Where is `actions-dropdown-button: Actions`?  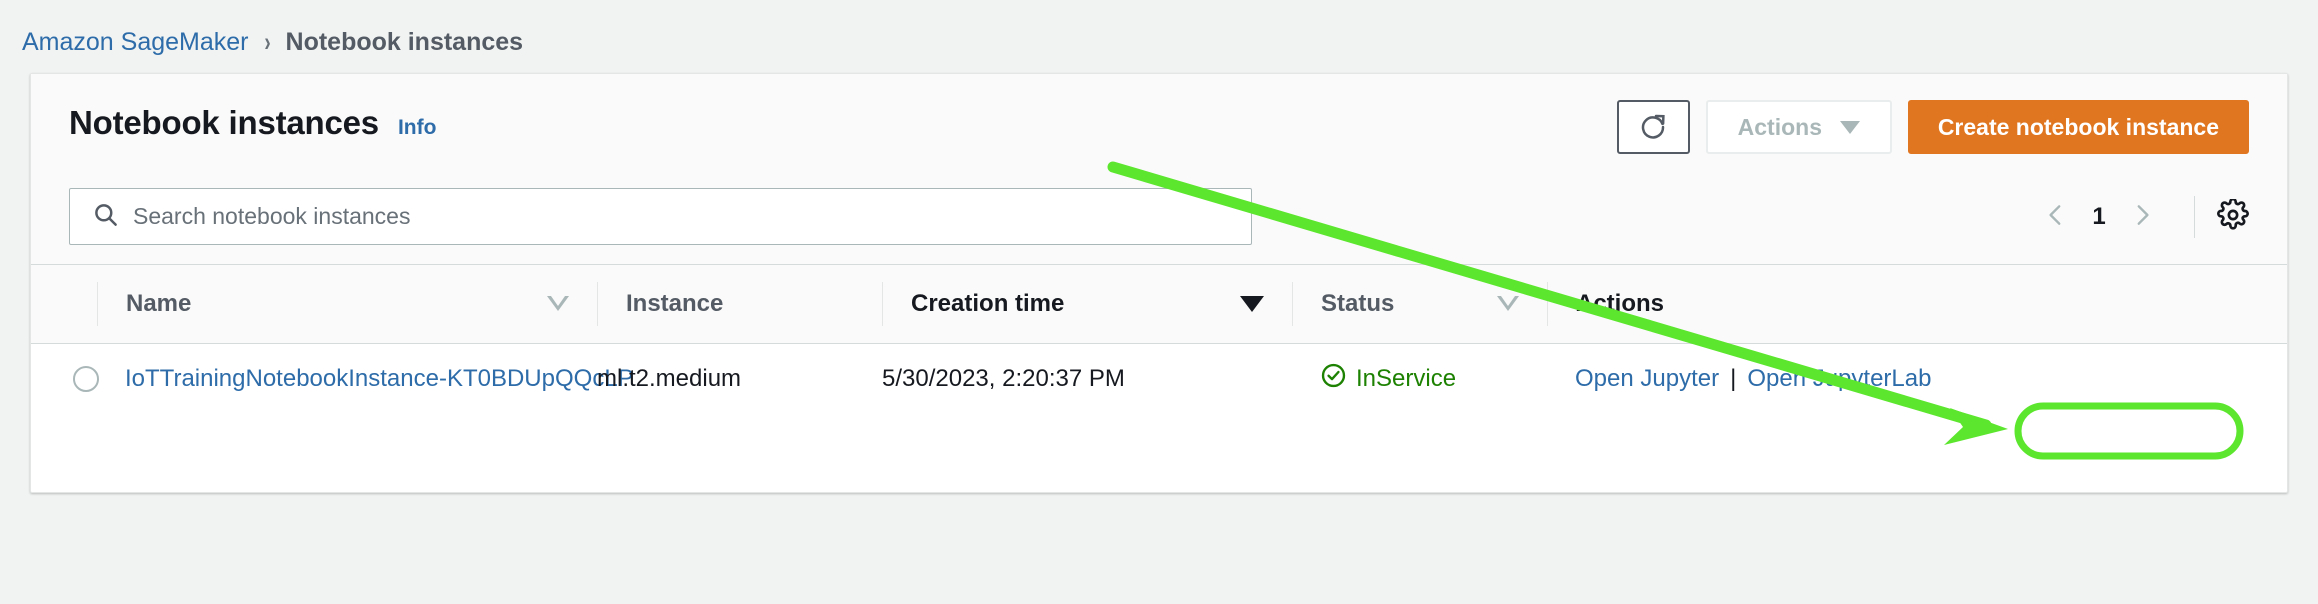
actions-dropdown-button: Actions is located at coordinates (1798, 127).